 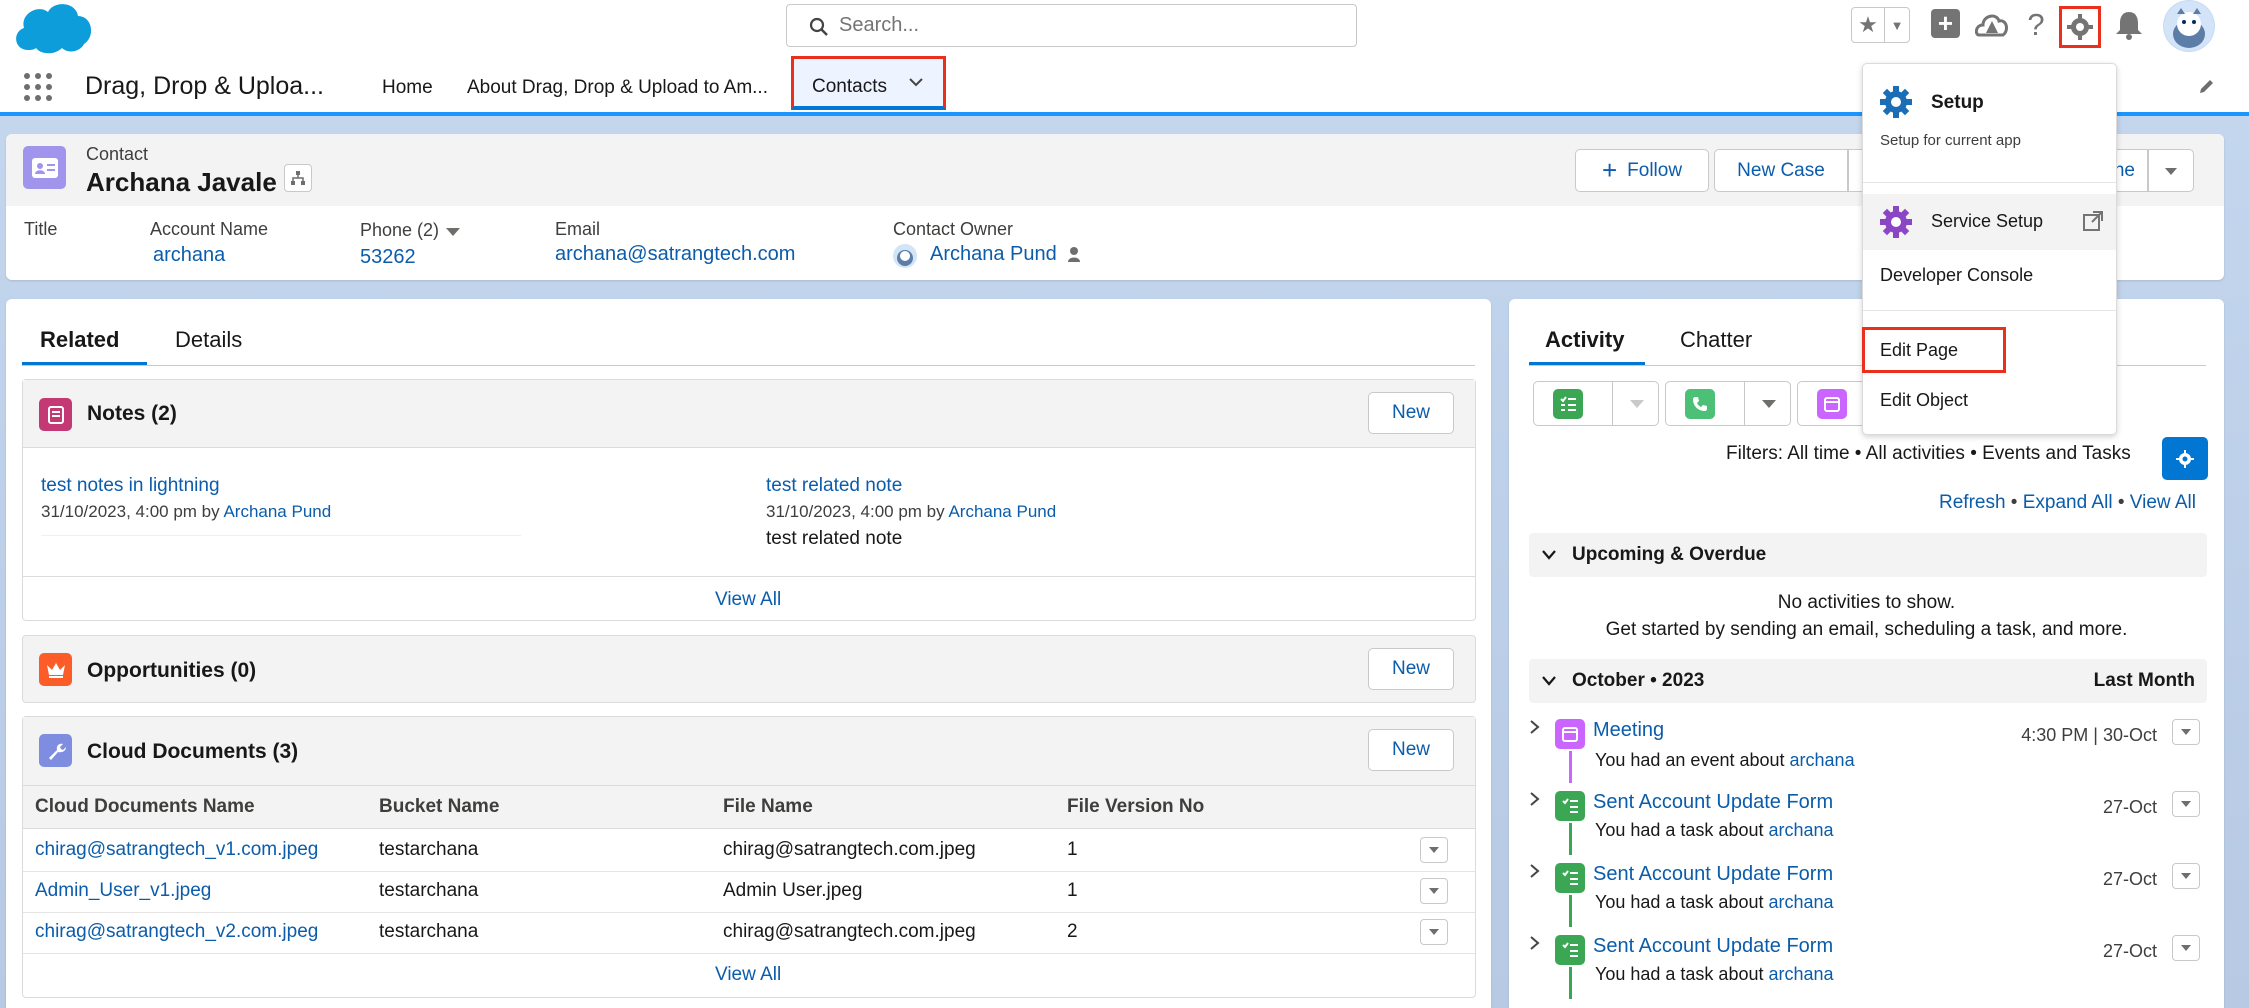 What do you see at coordinates (1628, 730) in the screenshot?
I see `timeline-item-title: Meeting` at bounding box center [1628, 730].